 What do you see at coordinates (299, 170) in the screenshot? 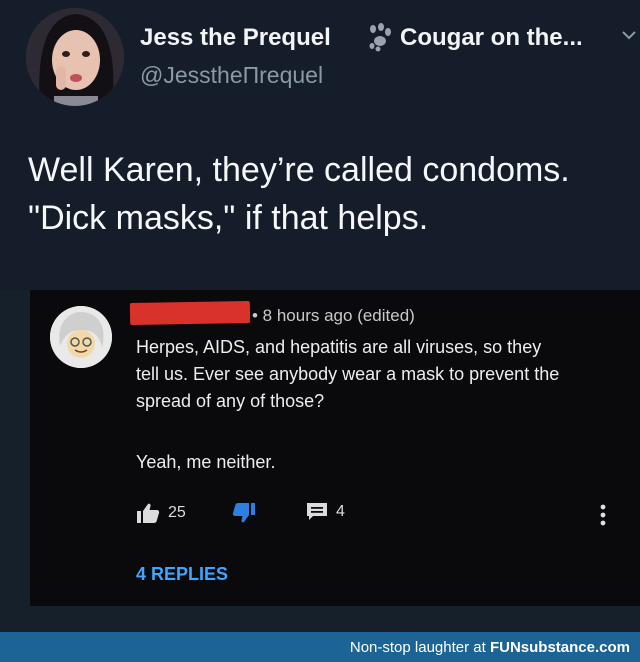
I see `tweet-text-line: Well Karen, they’re called condoms.` at bounding box center [299, 170].